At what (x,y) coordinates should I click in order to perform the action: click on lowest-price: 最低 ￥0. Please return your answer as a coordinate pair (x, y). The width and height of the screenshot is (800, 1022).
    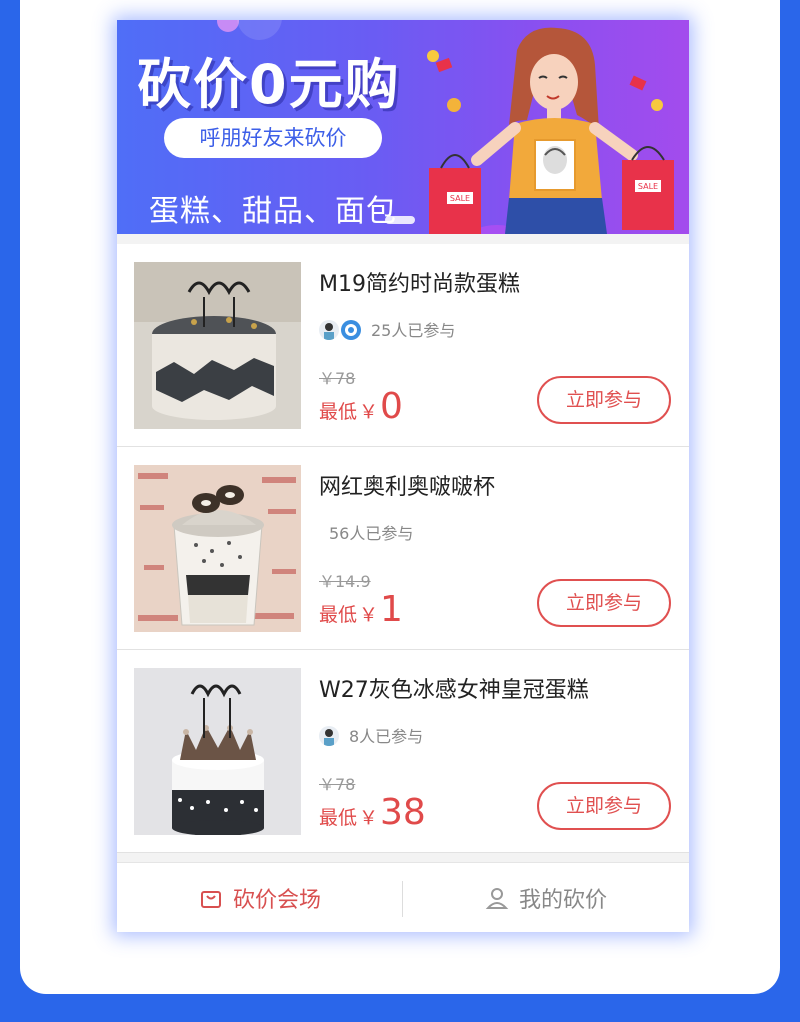
    Looking at the image, I should click on (361, 406).